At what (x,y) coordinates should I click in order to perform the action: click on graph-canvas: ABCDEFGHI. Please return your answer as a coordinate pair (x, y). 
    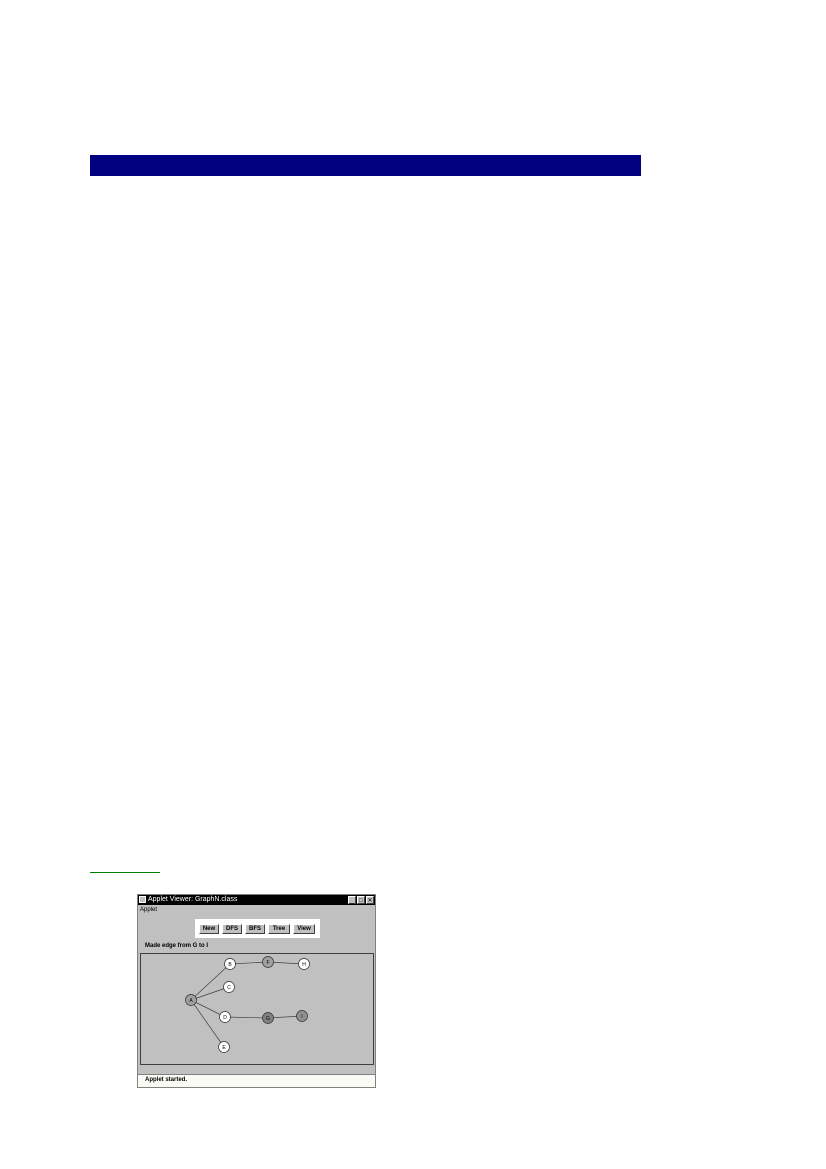
    Looking at the image, I should click on (257, 1009).